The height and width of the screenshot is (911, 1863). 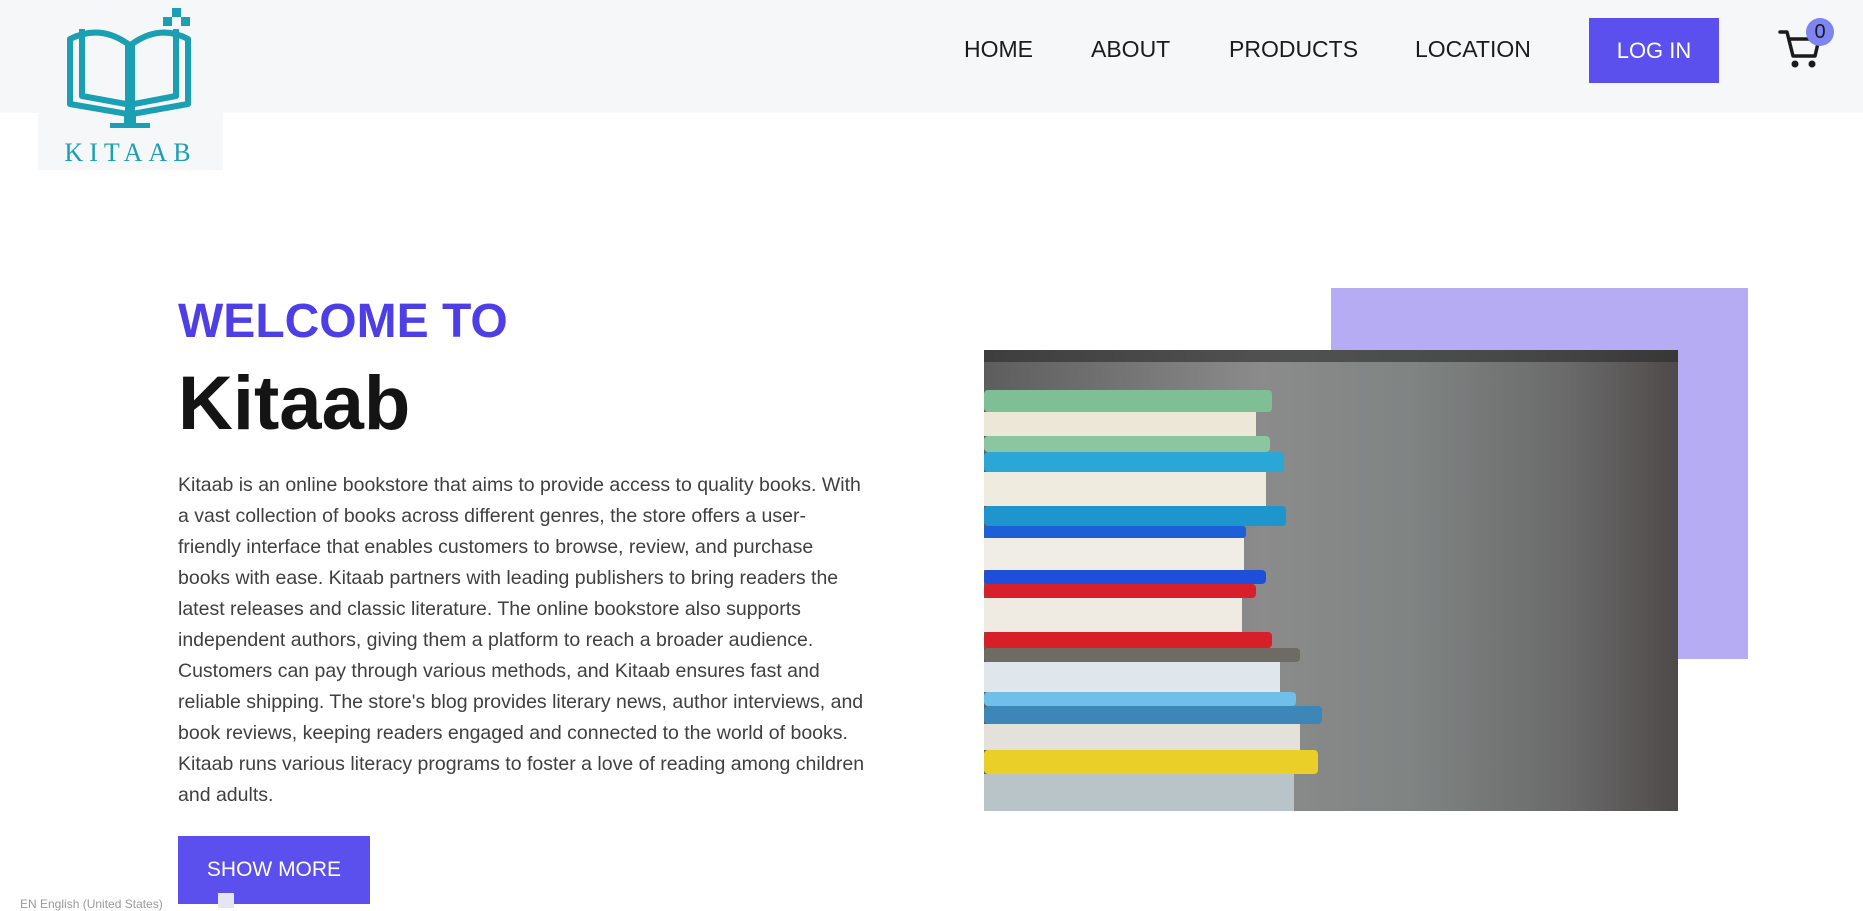 What do you see at coordinates (1130, 49) in the screenshot?
I see `nav-about-link: ABOUT` at bounding box center [1130, 49].